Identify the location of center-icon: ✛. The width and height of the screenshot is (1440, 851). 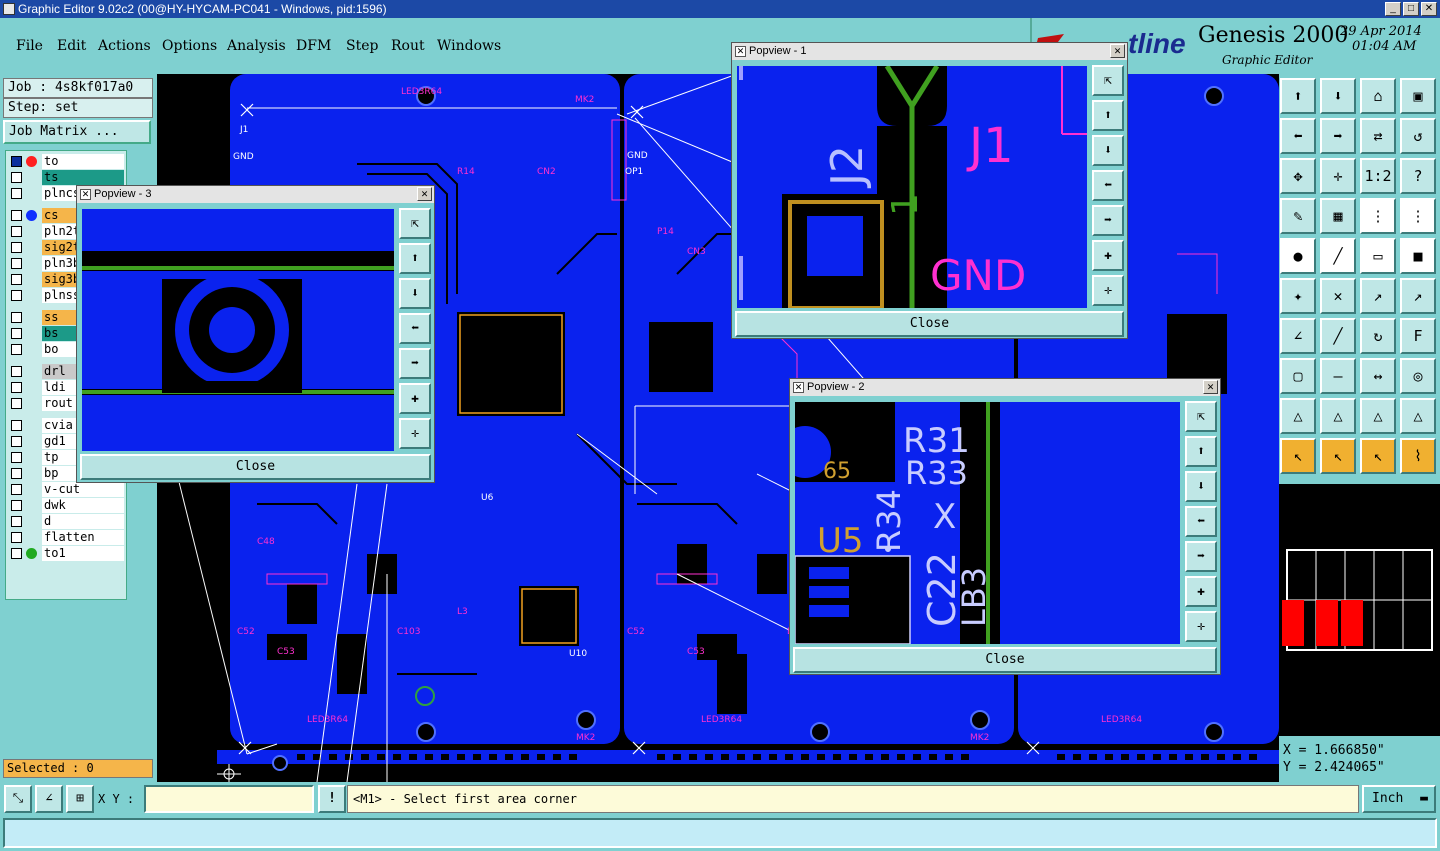
(1338, 176).